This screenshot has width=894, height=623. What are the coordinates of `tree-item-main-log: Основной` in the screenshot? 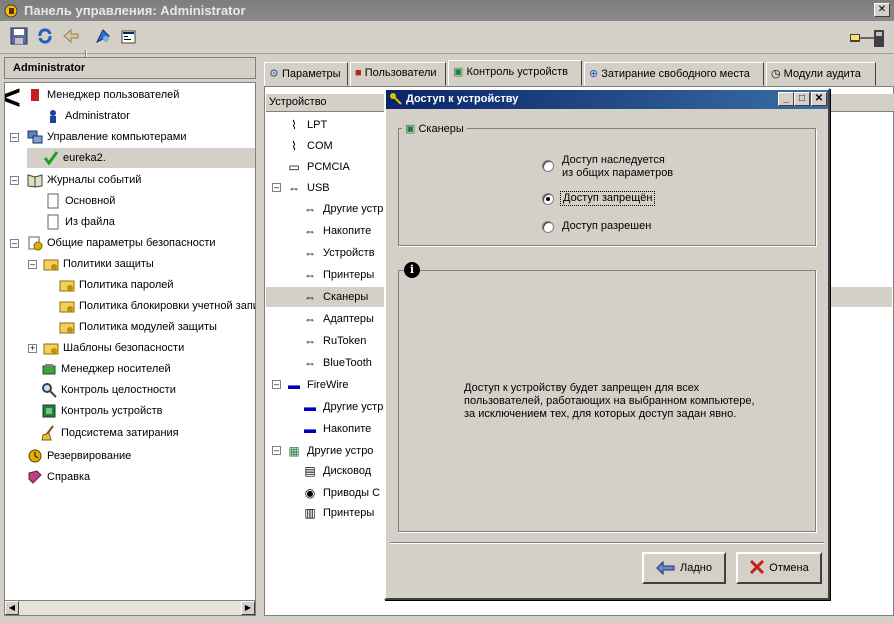 It's located at (80, 201).